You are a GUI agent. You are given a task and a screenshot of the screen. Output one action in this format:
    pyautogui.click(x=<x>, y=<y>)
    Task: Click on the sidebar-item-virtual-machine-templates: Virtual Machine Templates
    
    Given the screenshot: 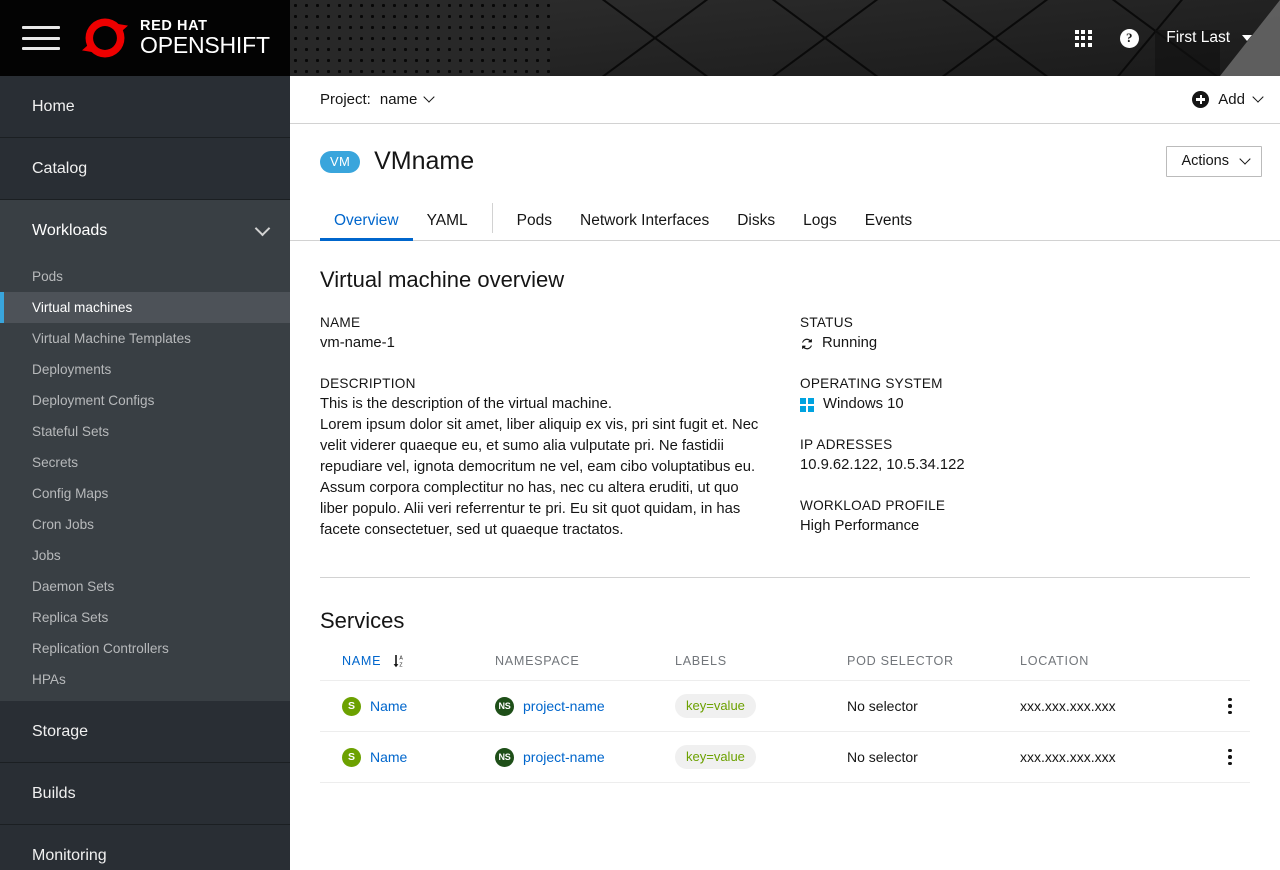 What is the action you would take?
    pyautogui.click(x=145, y=338)
    